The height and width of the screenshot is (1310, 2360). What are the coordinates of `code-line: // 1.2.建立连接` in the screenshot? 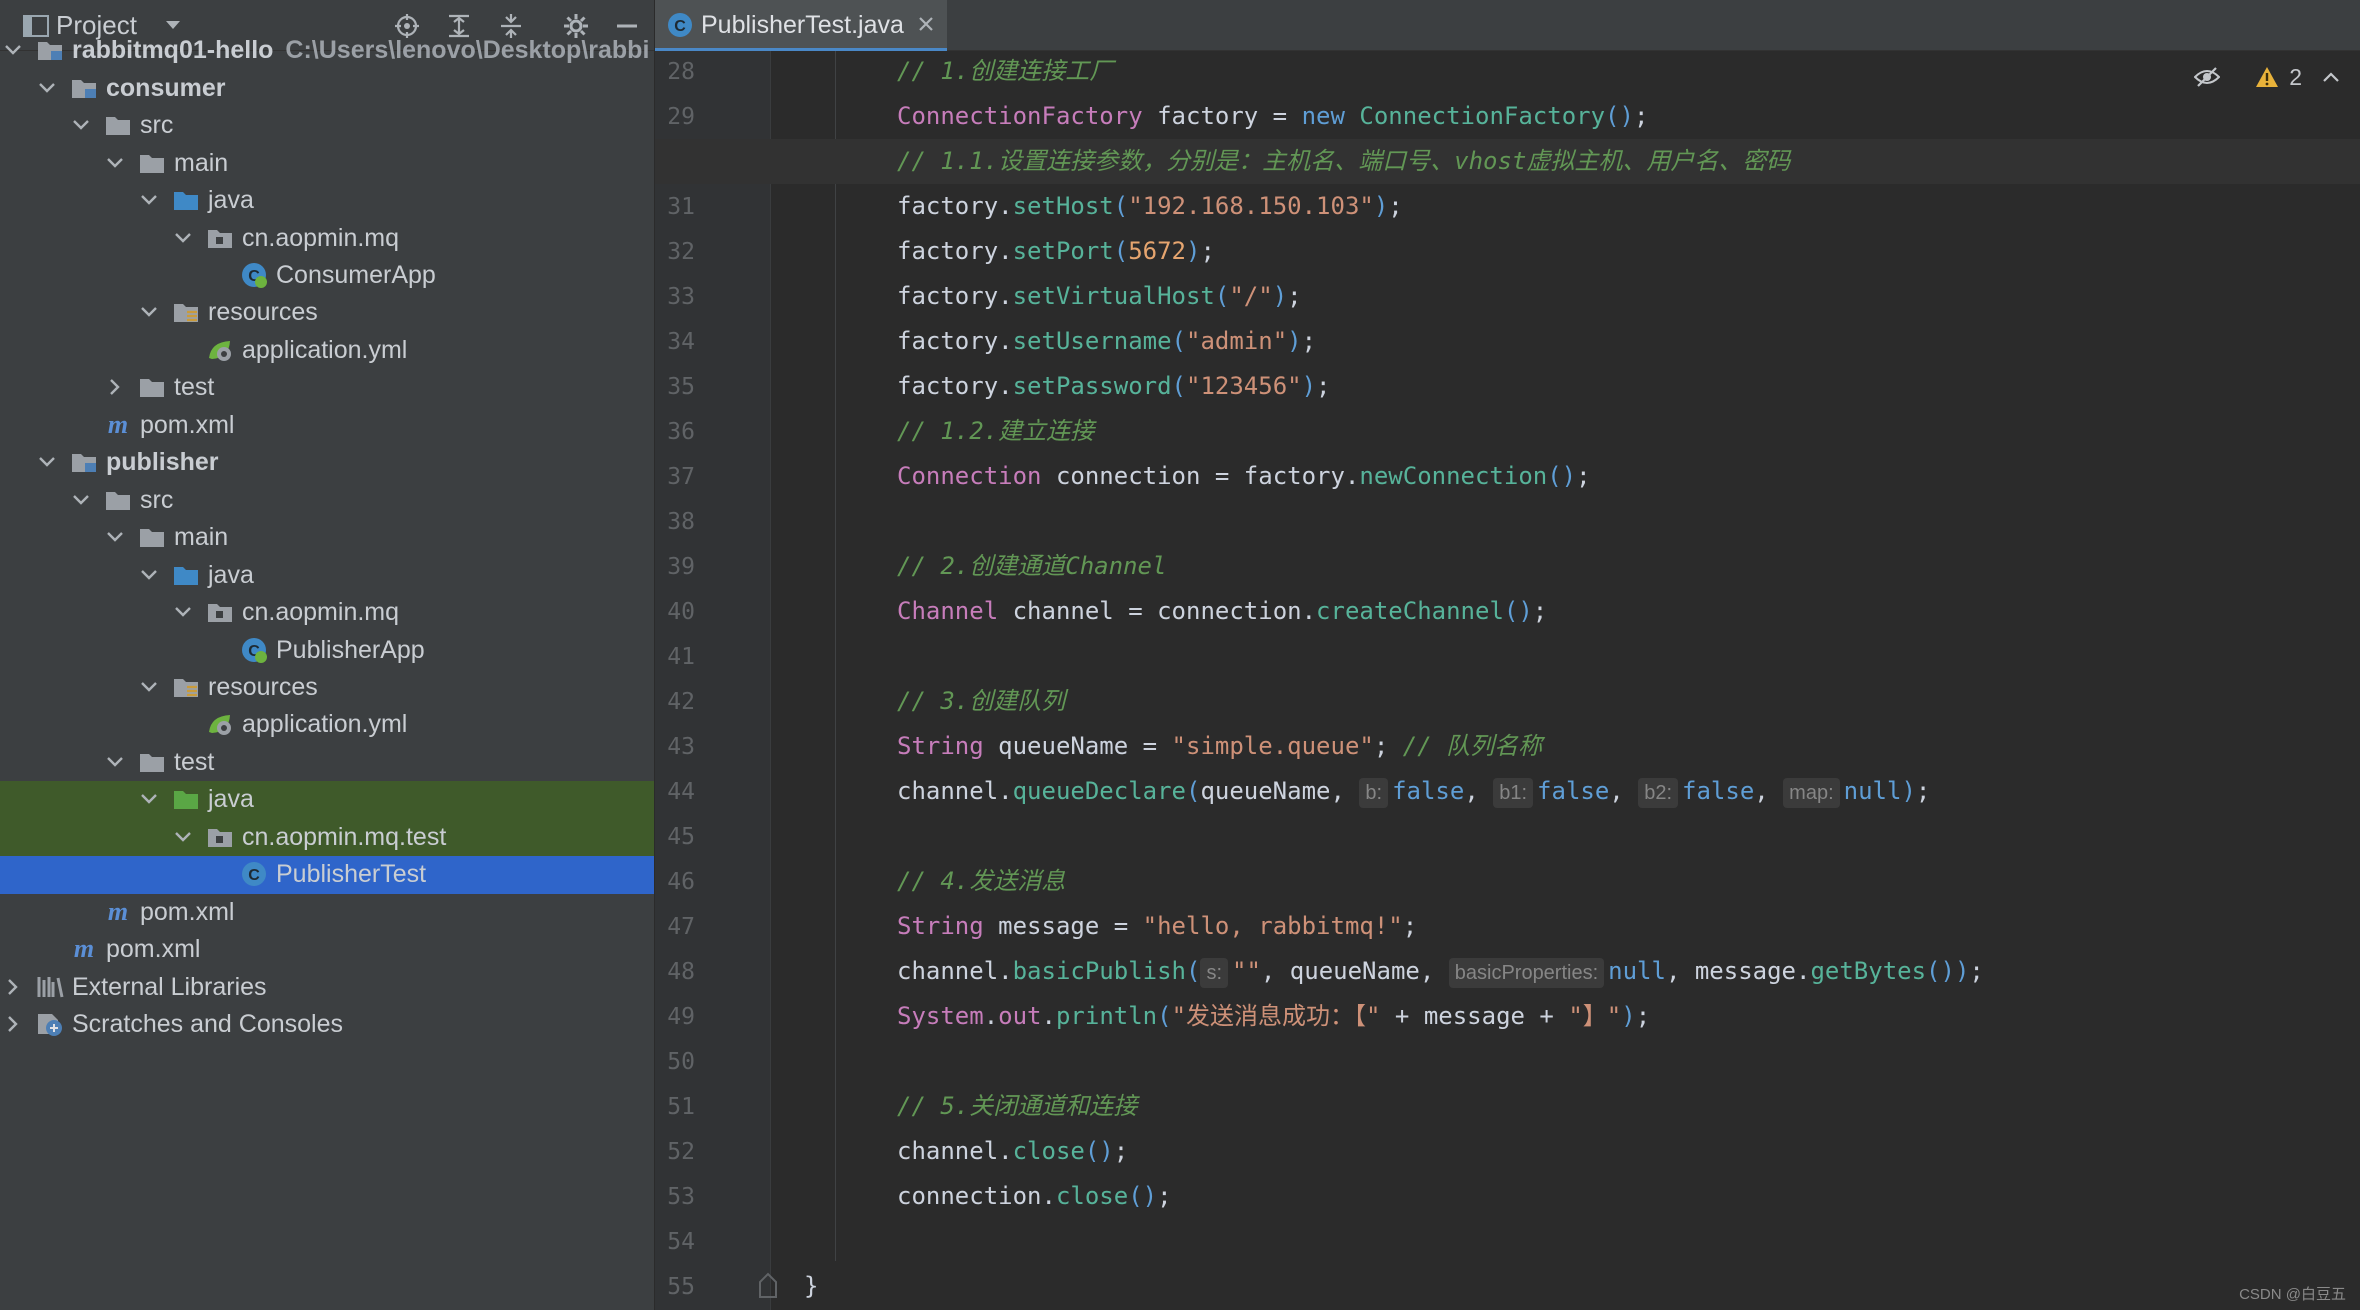 It's located at (1507, 431).